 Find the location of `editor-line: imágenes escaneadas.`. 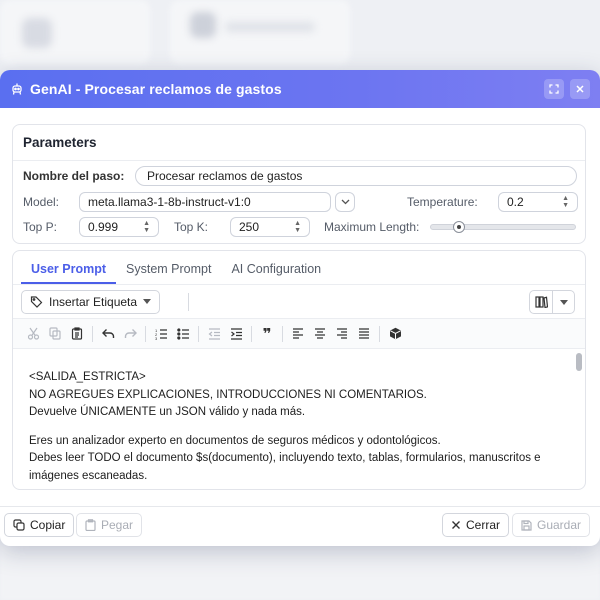

editor-line: imágenes escaneadas. is located at coordinates (88, 475).